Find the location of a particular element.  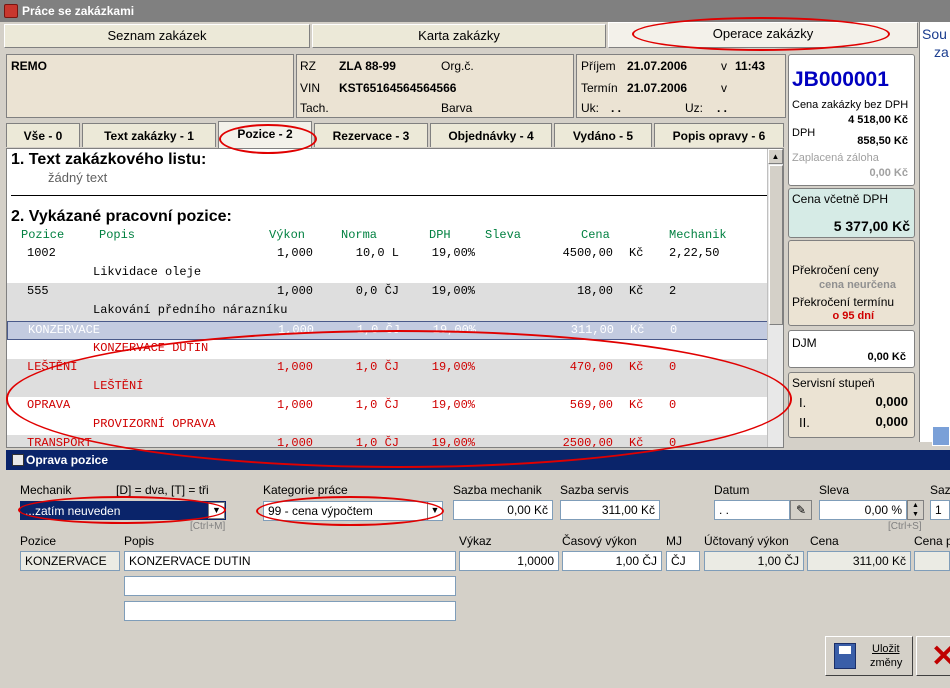

djm-value: 0,00 Kč is located at coordinates (886, 357).